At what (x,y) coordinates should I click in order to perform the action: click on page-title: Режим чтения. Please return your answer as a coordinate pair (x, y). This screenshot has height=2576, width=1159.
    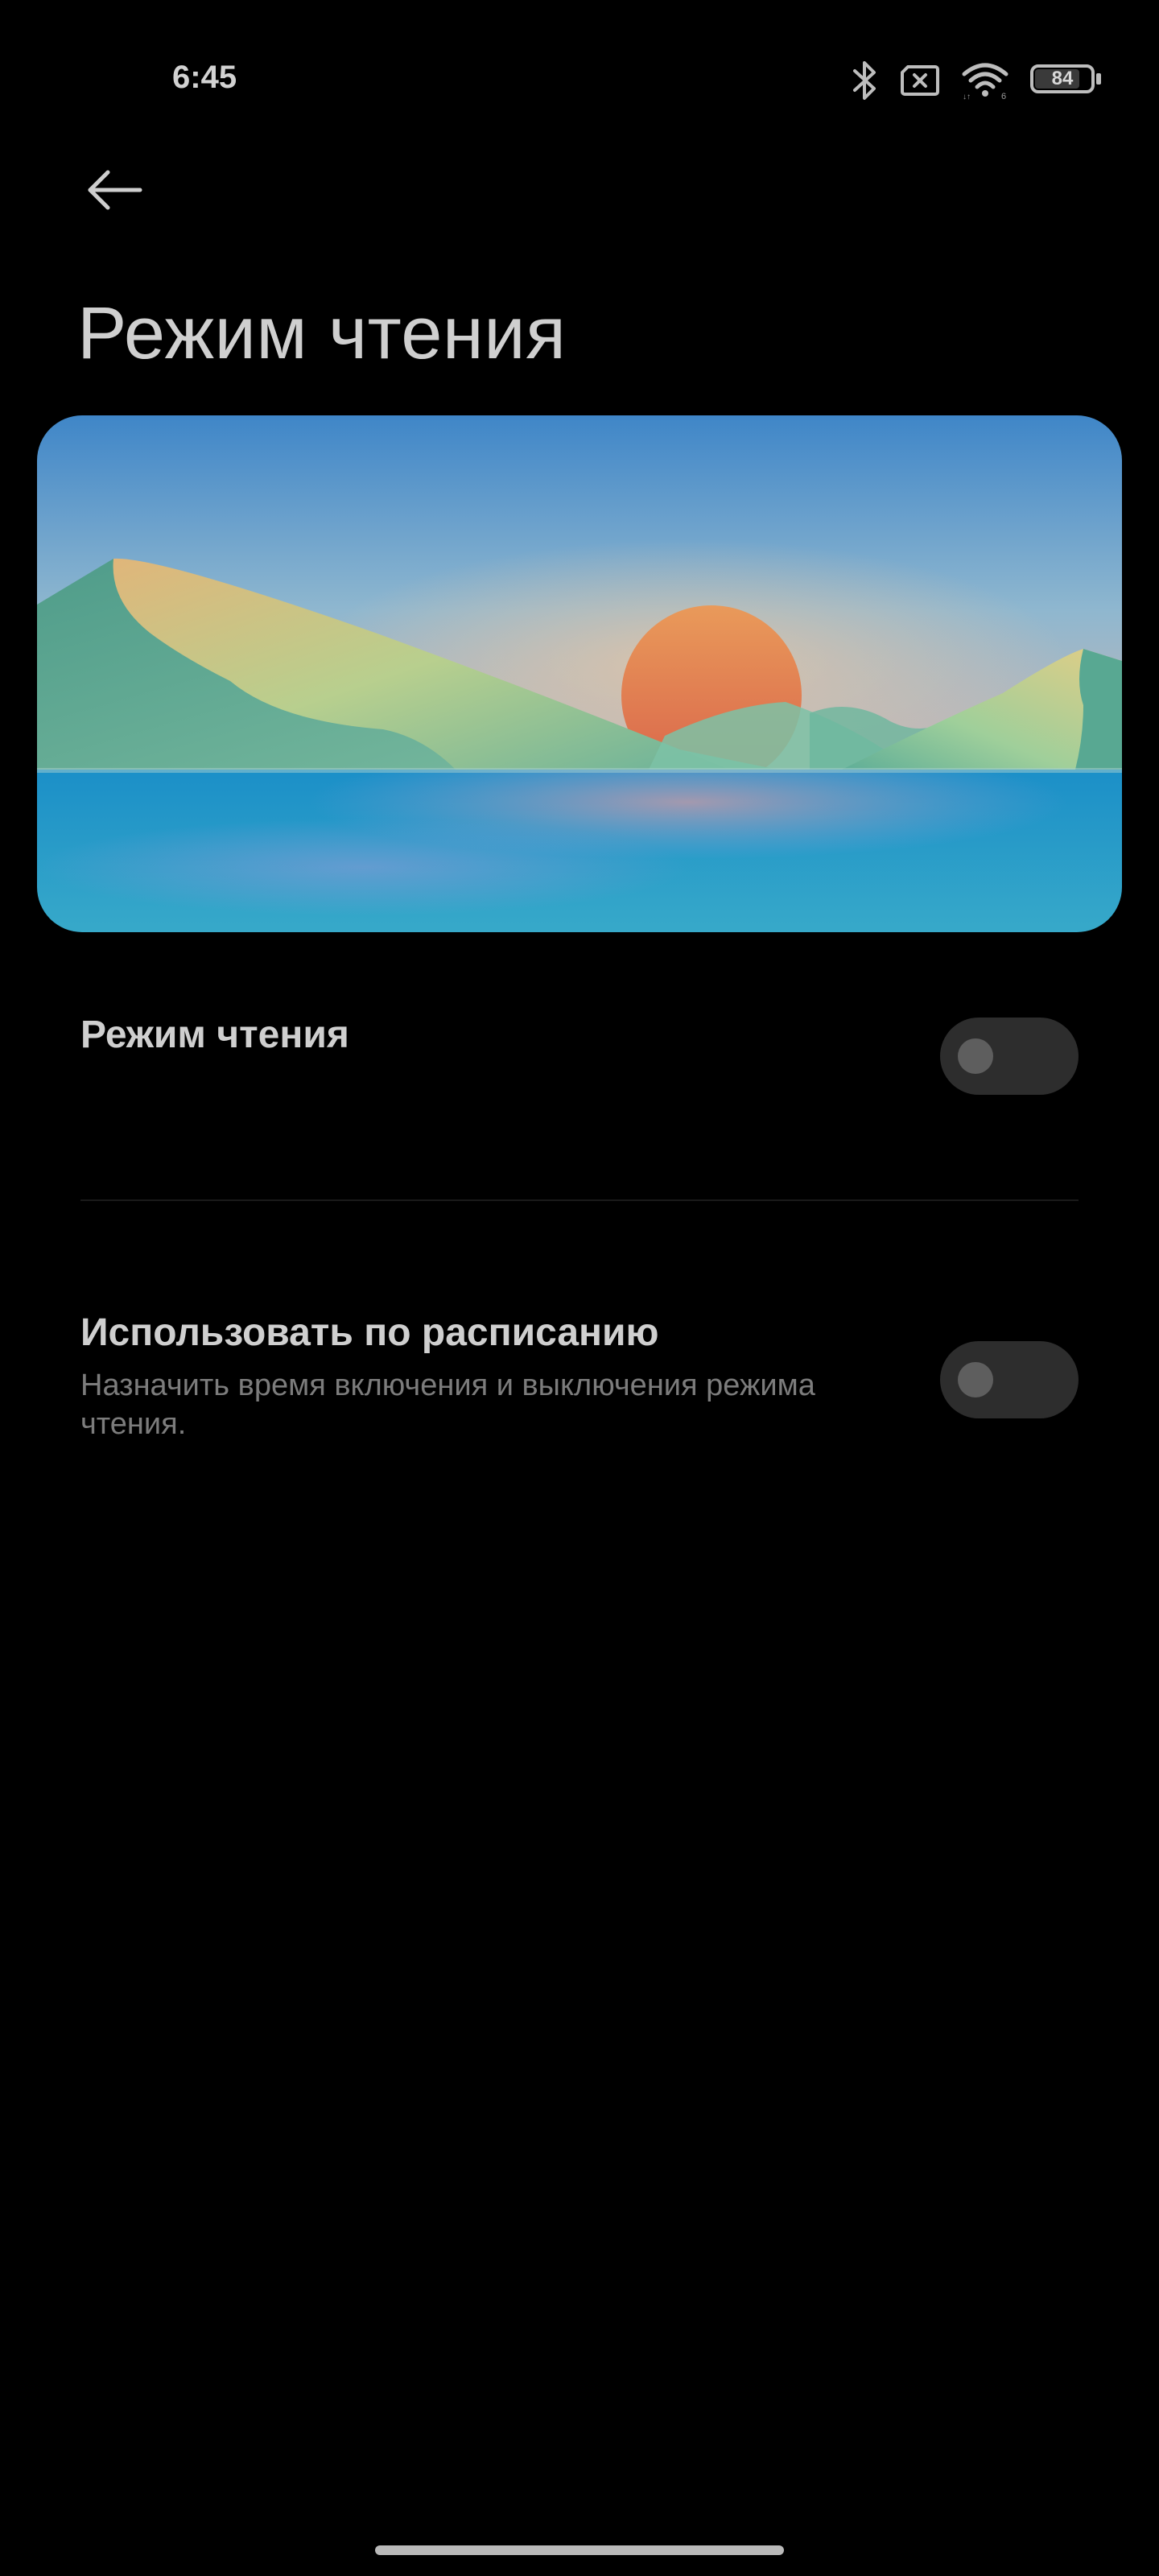
    Looking at the image, I should click on (322, 333).